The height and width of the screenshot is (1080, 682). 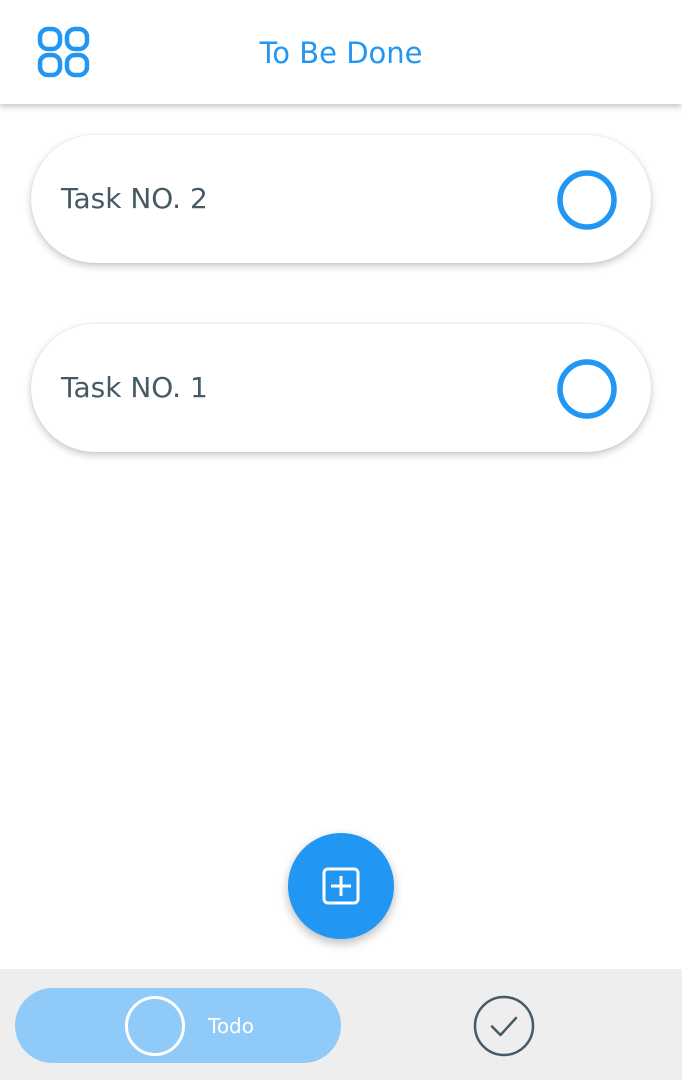 I want to click on app-bar: To Be Done, so click(x=341, y=52).